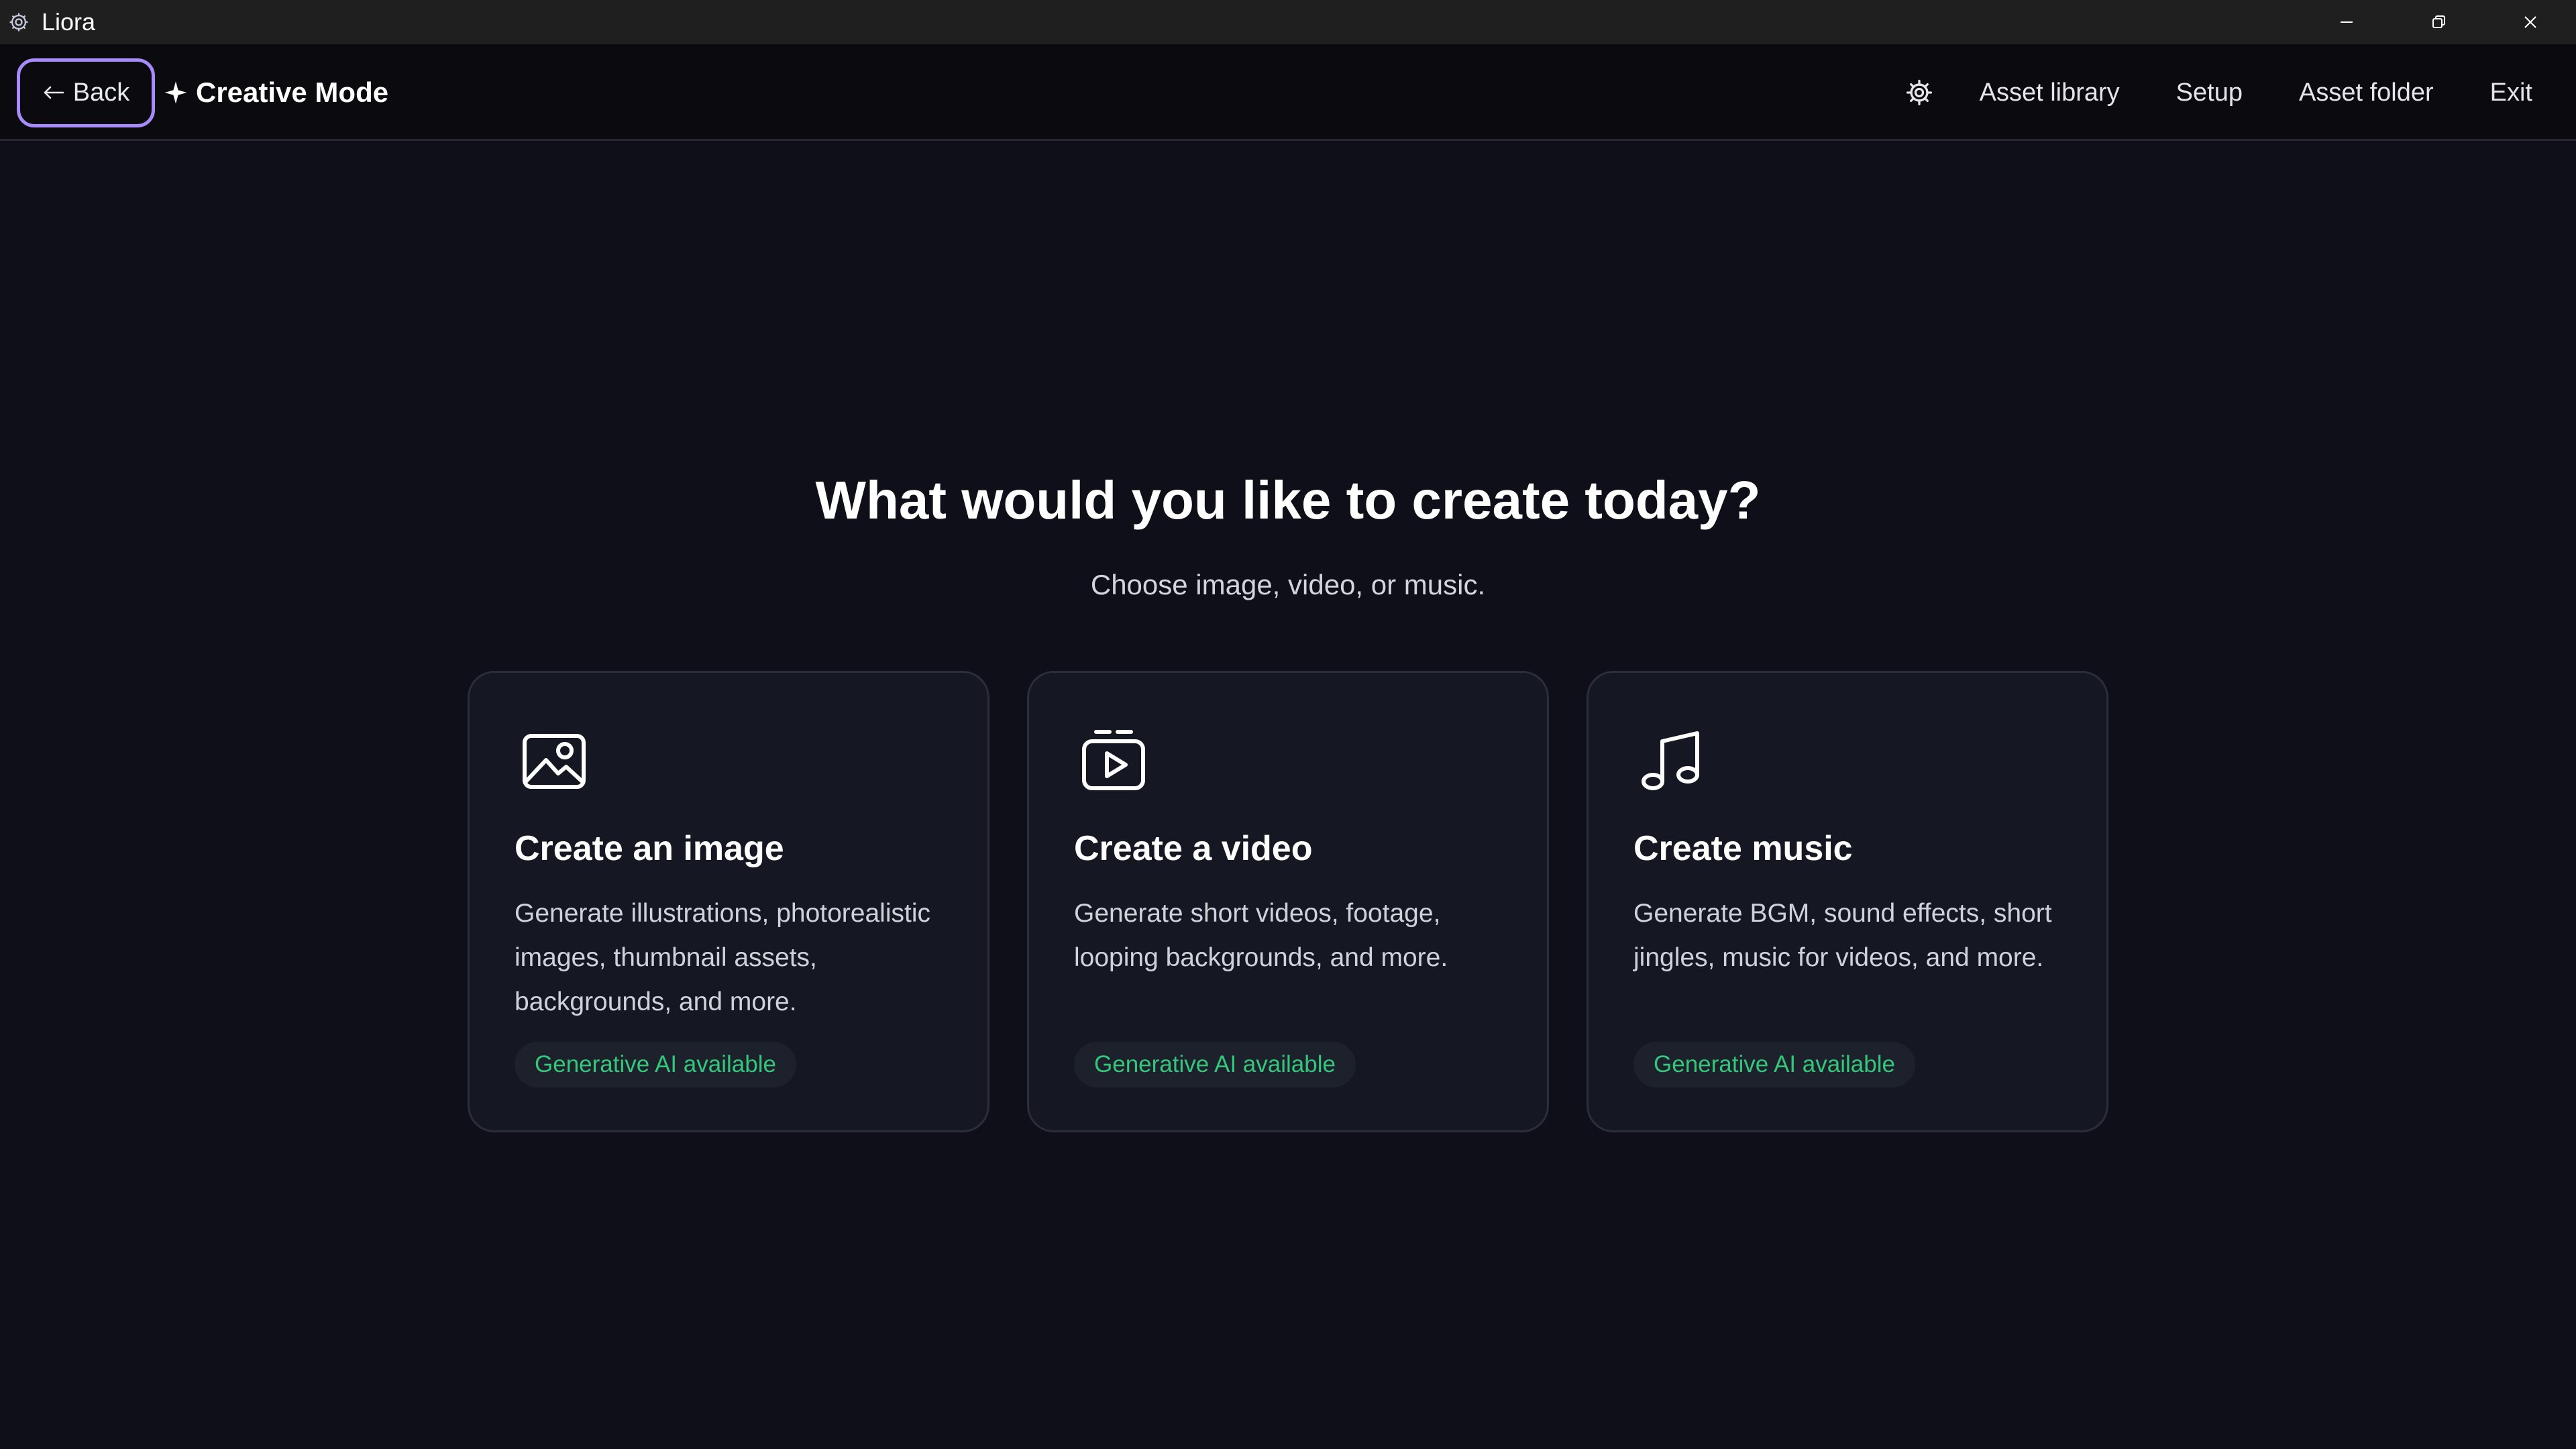 Image resolution: width=2576 pixels, height=1449 pixels. I want to click on gear-icon, so click(1919, 92).